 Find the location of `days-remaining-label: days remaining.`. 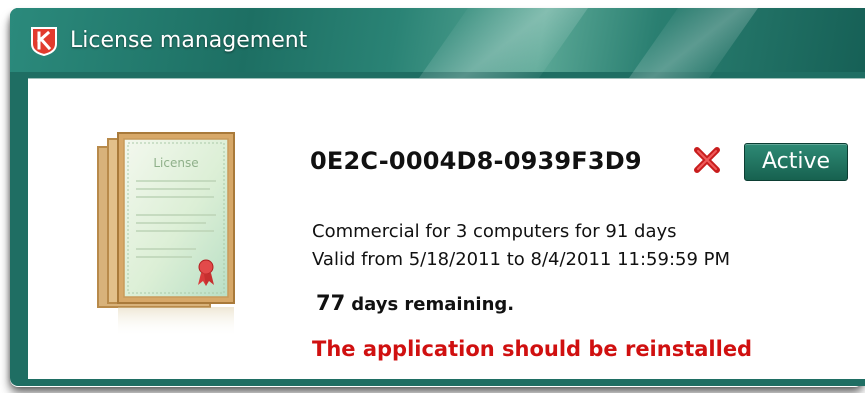

days-remaining-label: days remaining. is located at coordinates (433, 304).